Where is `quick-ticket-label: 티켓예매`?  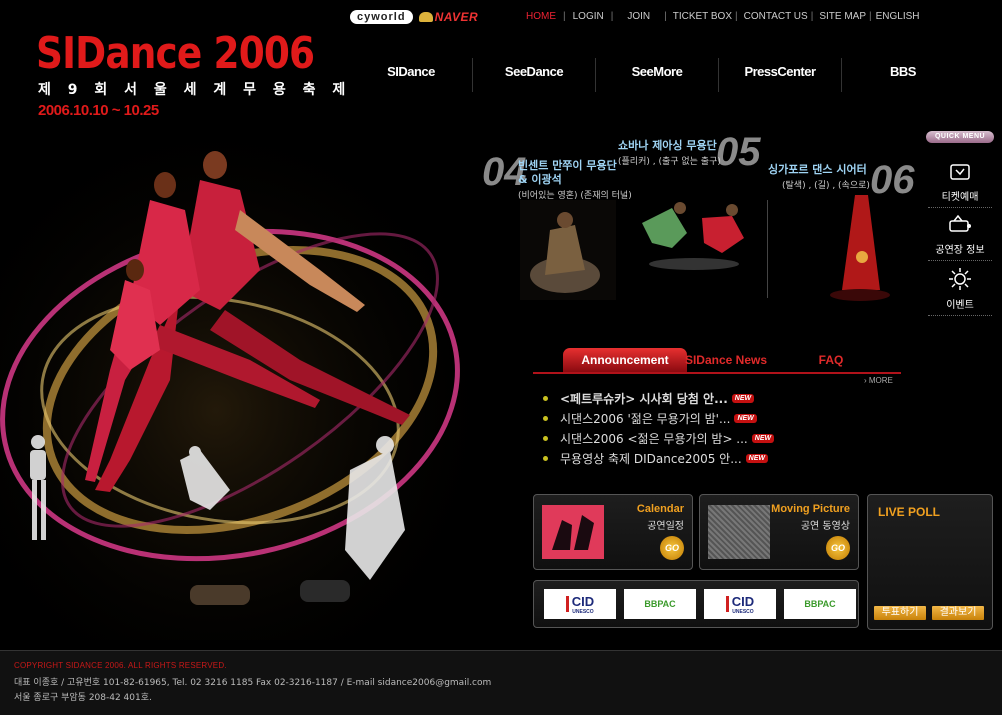 quick-ticket-label: 티켓예매 is located at coordinates (960, 197).